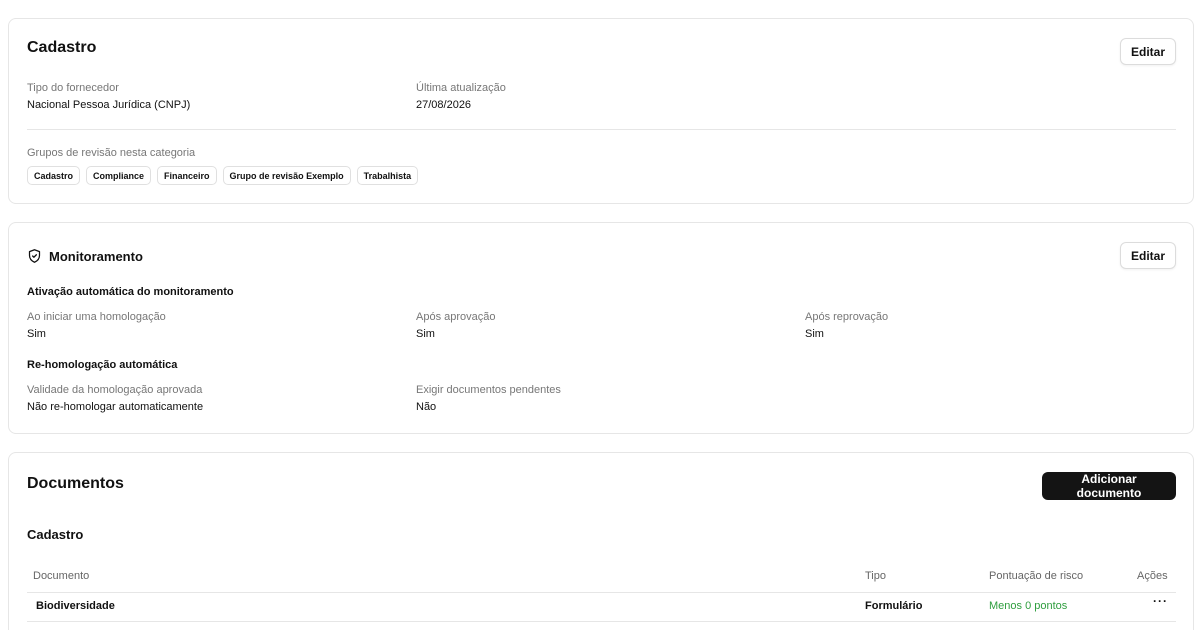  What do you see at coordinates (461, 88) in the screenshot?
I see `last-update-label: Última atualização` at bounding box center [461, 88].